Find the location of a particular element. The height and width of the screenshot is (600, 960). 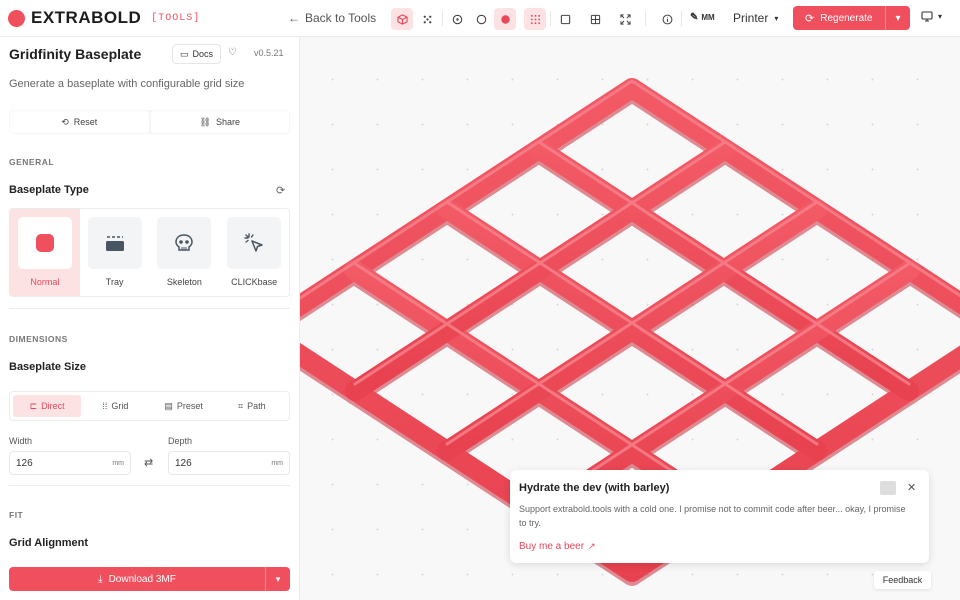

heart-icon: ♡ is located at coordinates (232, 52).